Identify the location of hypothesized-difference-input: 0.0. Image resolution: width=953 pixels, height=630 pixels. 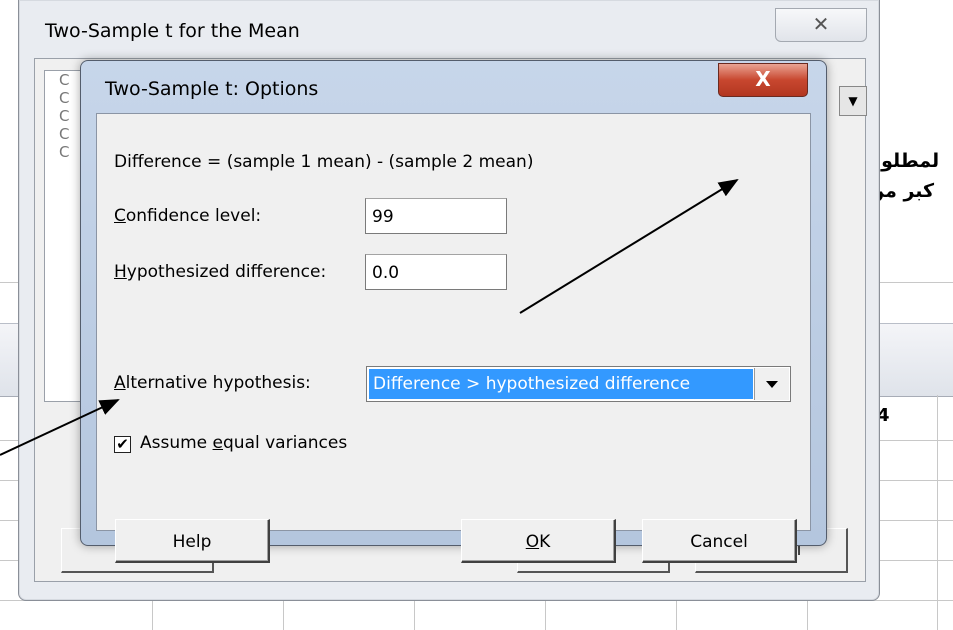
(436, 272).